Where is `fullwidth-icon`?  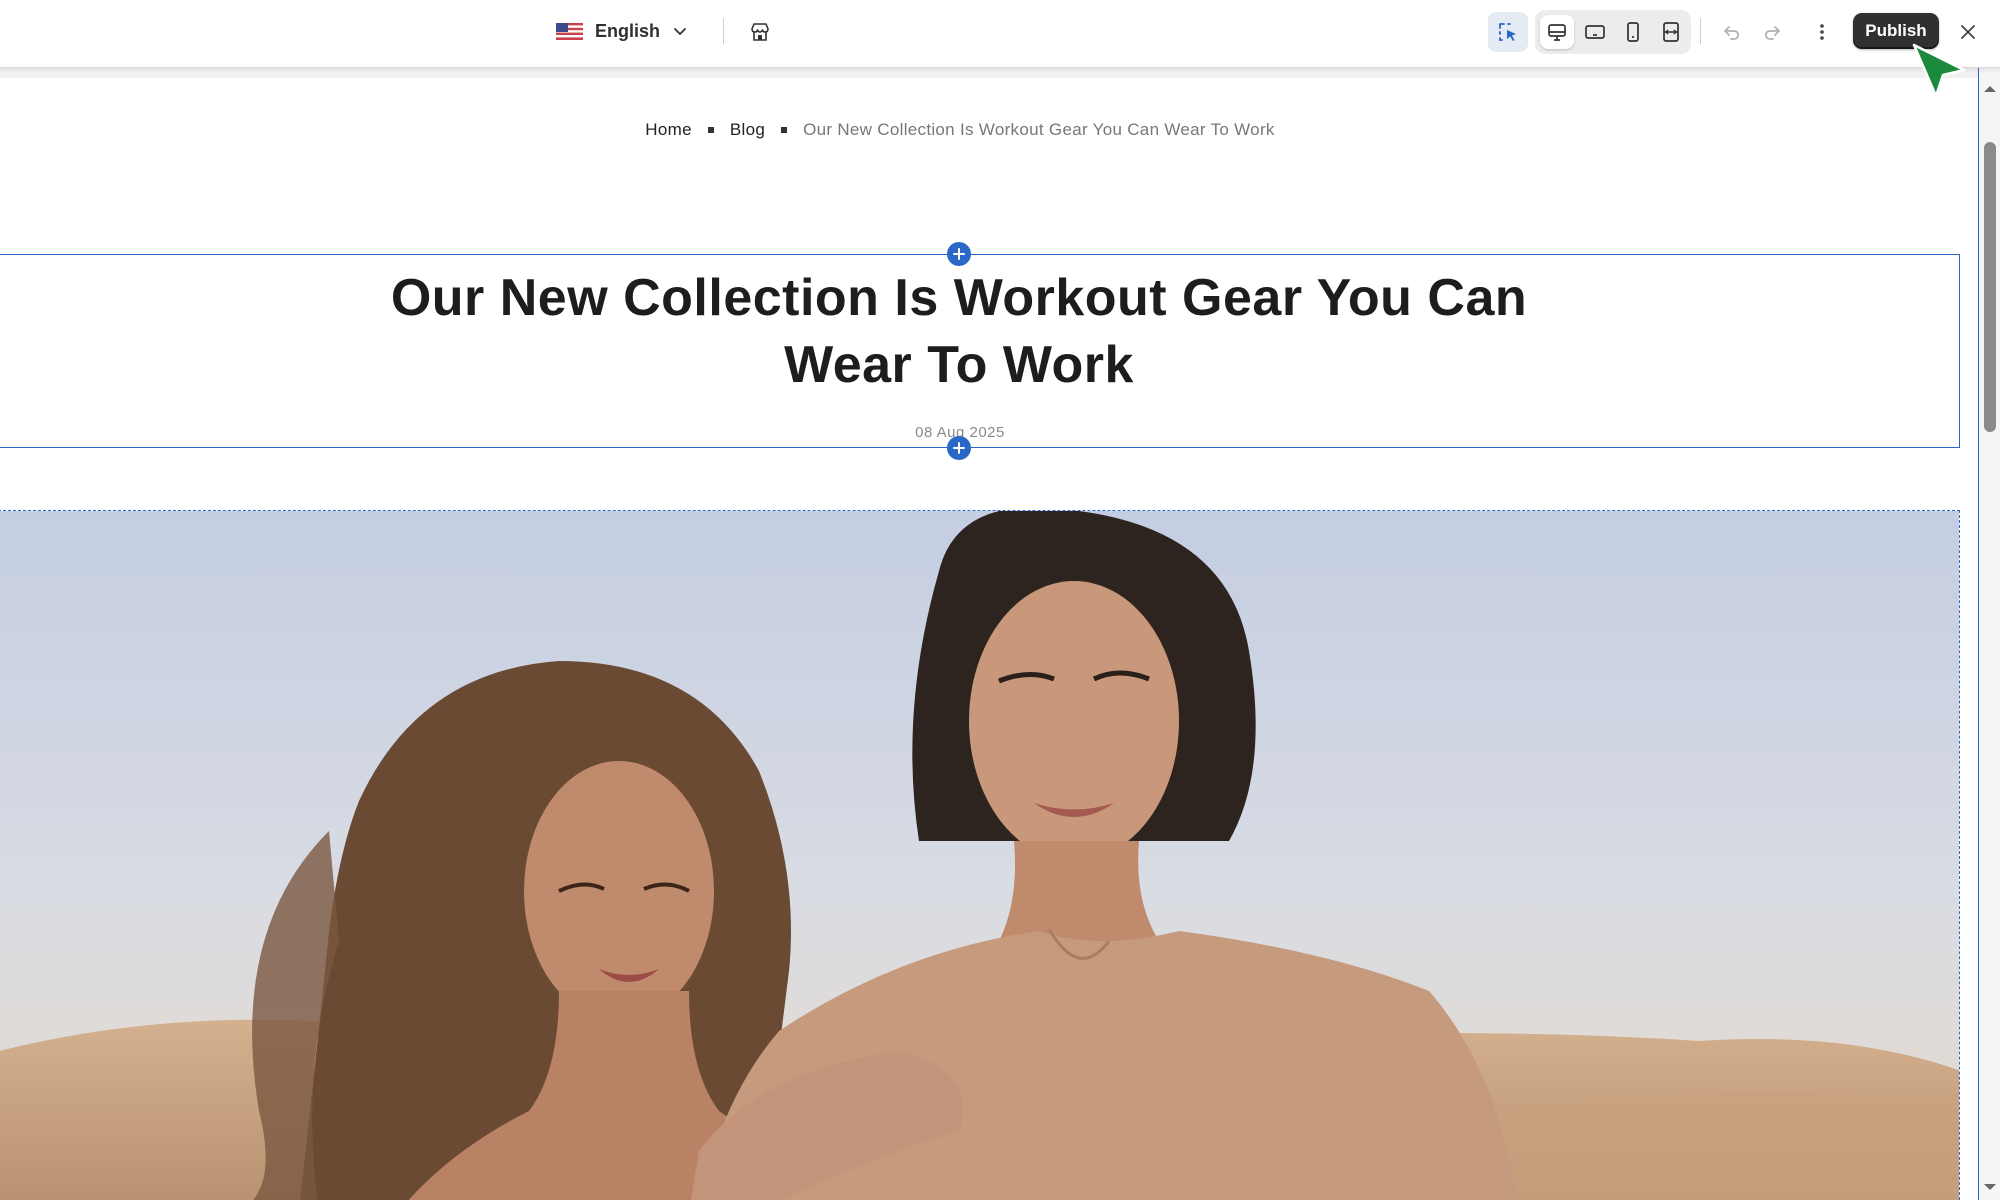
fullwidth-icon is located at coordinates (1671, 32).